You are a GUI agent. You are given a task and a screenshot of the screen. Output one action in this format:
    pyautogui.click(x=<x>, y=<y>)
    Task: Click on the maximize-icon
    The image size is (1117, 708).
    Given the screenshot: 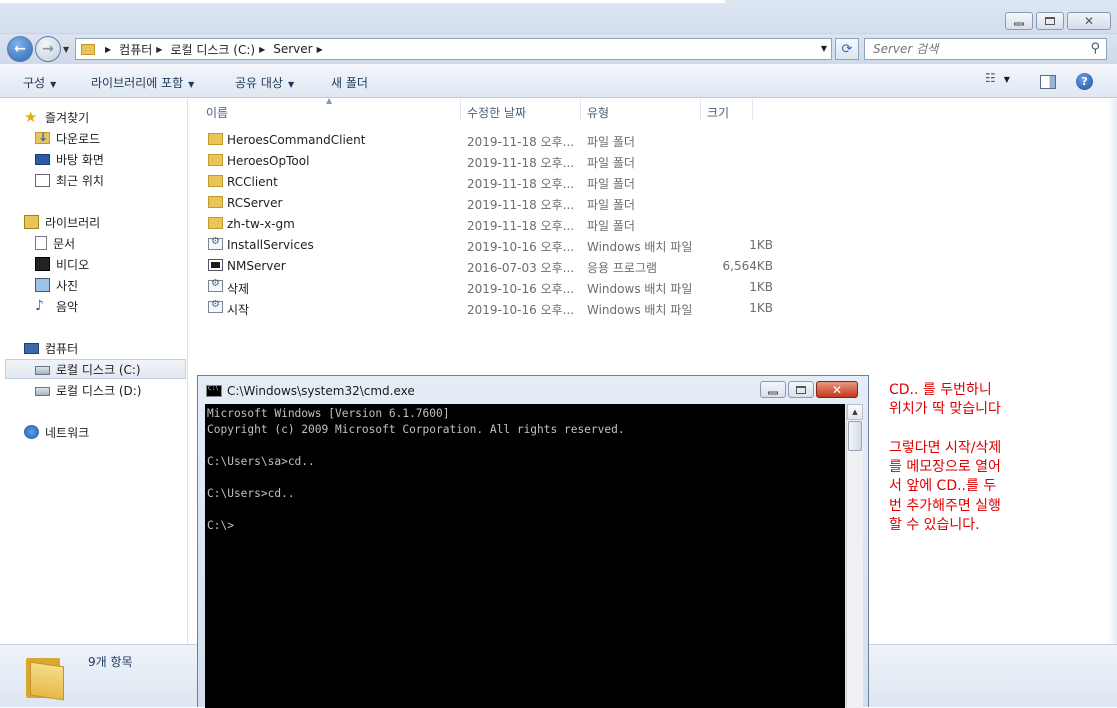 What is the action you would take?
    pyautogui.click(x=1050, y=21)
    